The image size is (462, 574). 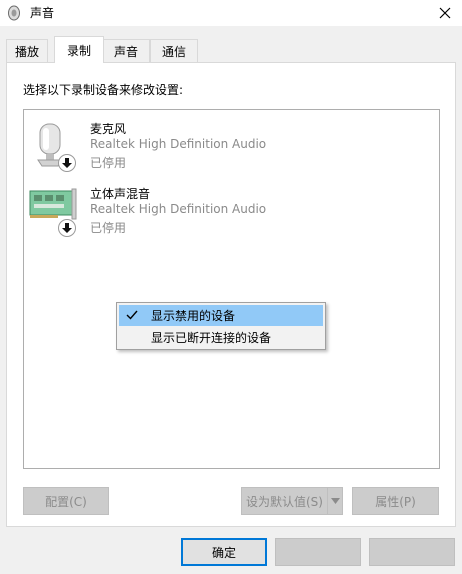 What do you see at coordinates (66, 501) in the screenshot?
I see `configure-button: 配置(C)` at bounding box center [66, 501].